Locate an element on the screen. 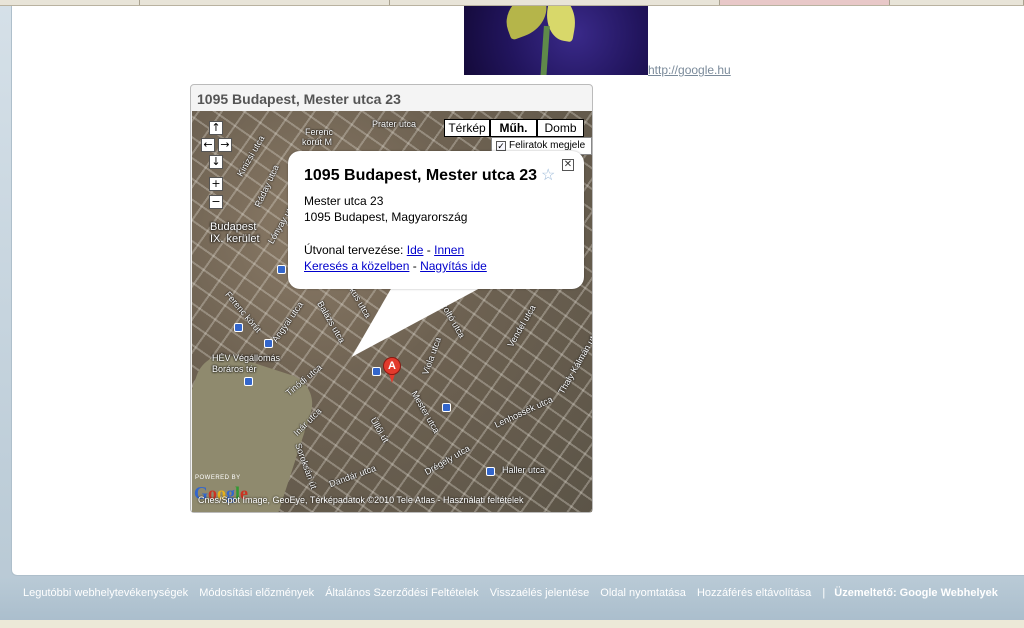 The height and width of the screenshot is (628, 1024). street-label: Thaly Kálmán utca is located at coordinates (574, 361).